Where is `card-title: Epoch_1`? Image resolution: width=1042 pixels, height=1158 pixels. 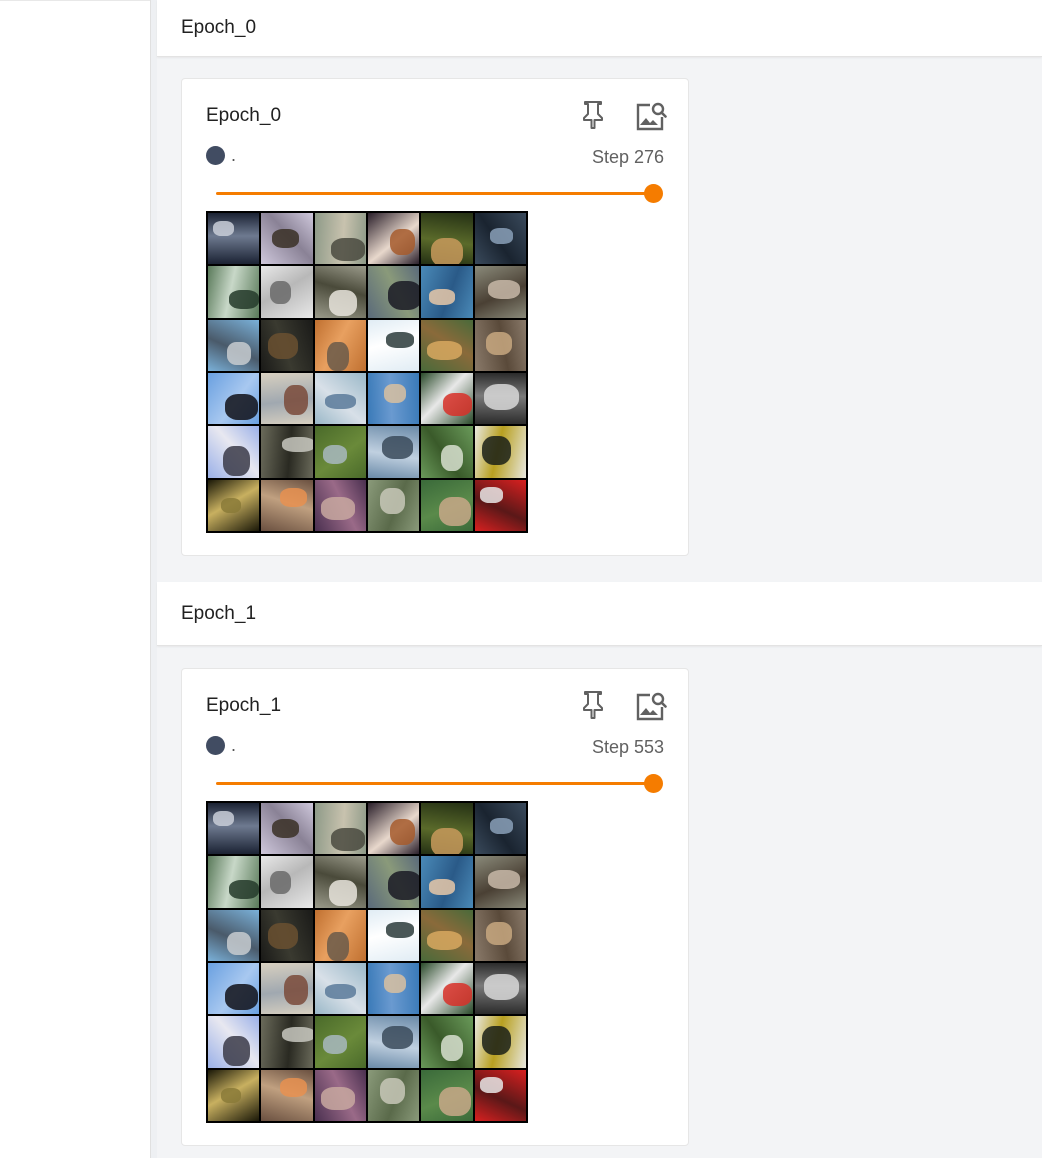
card-title: Epoch_1 is located at coordinates (244, 705).